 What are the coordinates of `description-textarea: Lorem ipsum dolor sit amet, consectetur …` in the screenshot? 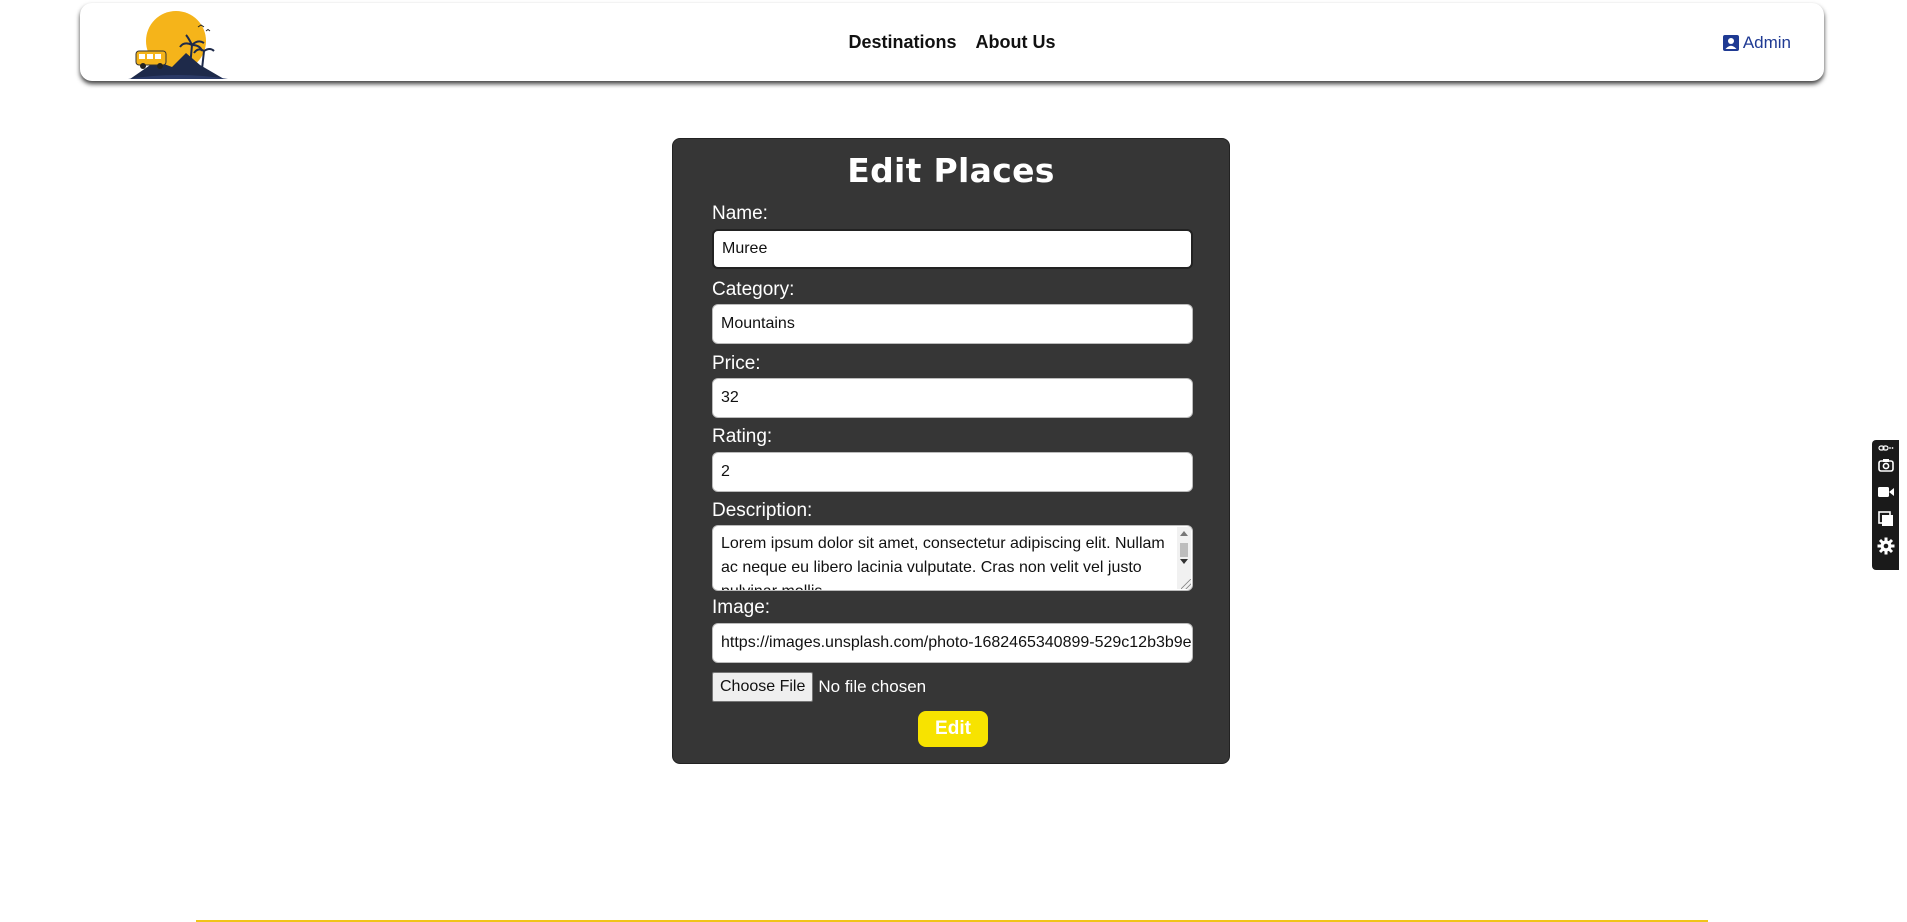 It's located at (952, 558).